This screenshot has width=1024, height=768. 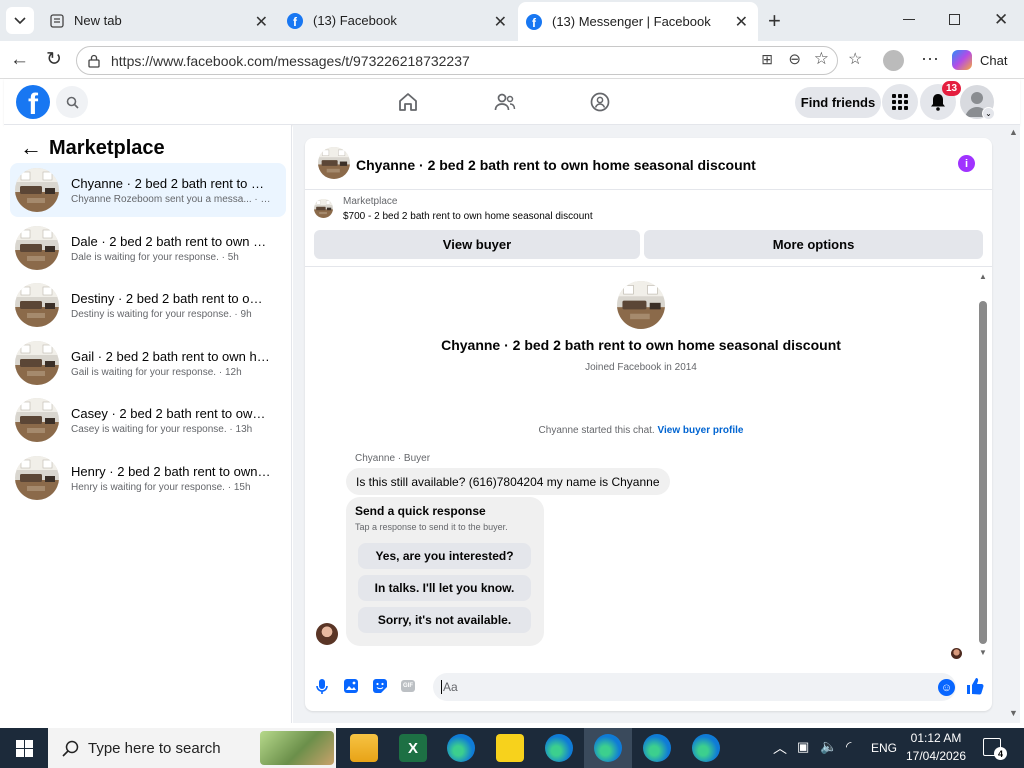 What do you see at coordinates (364, 748) in the screenshot?
I see `file-explorer-icon` at bounding box center [364, 748].